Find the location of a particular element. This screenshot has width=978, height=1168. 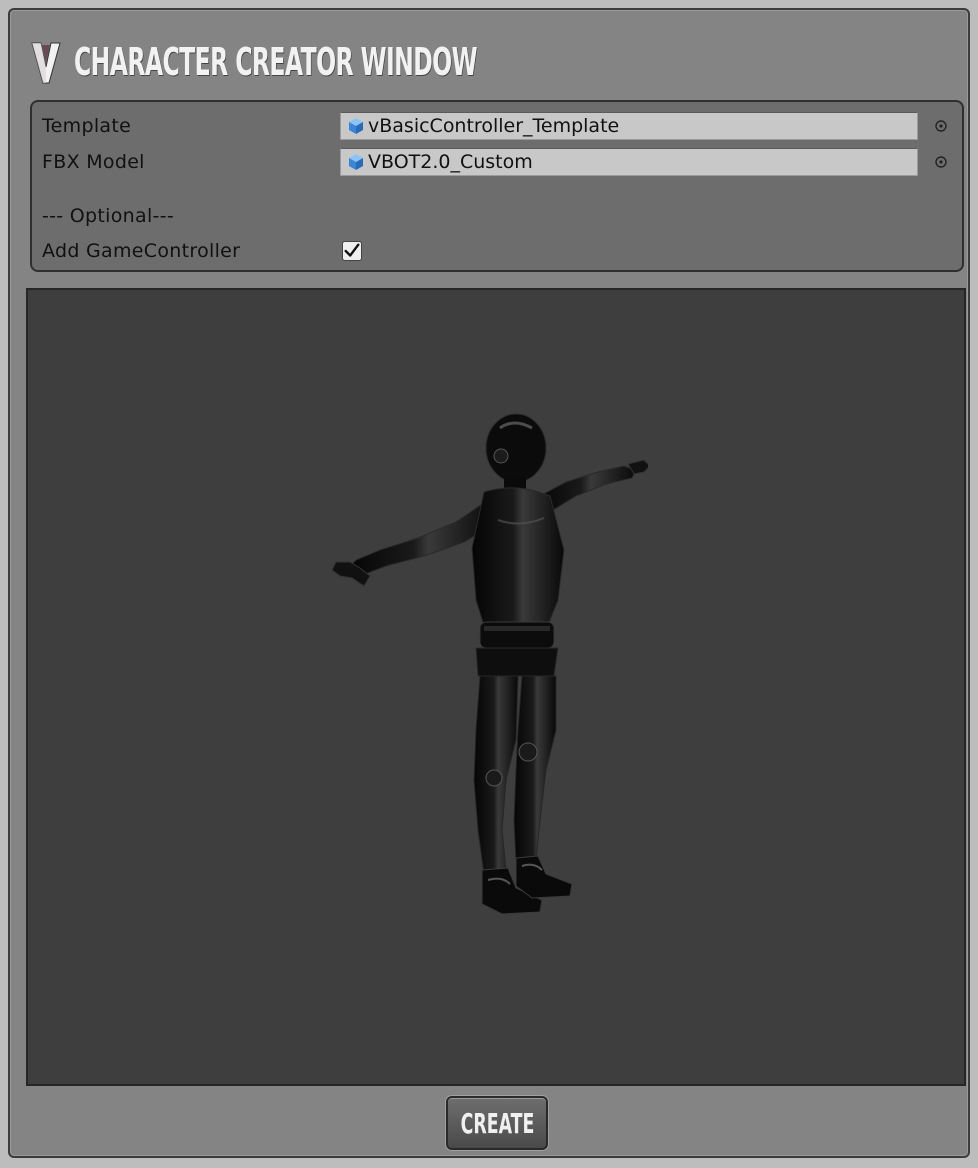

window-header: CHARACTER CREATOR WINDOW is located at coordinates (376, 62).